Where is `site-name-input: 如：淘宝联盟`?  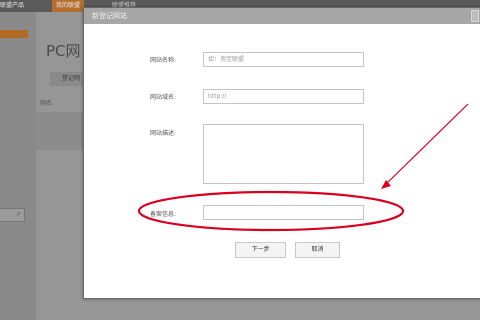
site-name-input: 如：淘宝联盟 is located at coordinates (283, 59).